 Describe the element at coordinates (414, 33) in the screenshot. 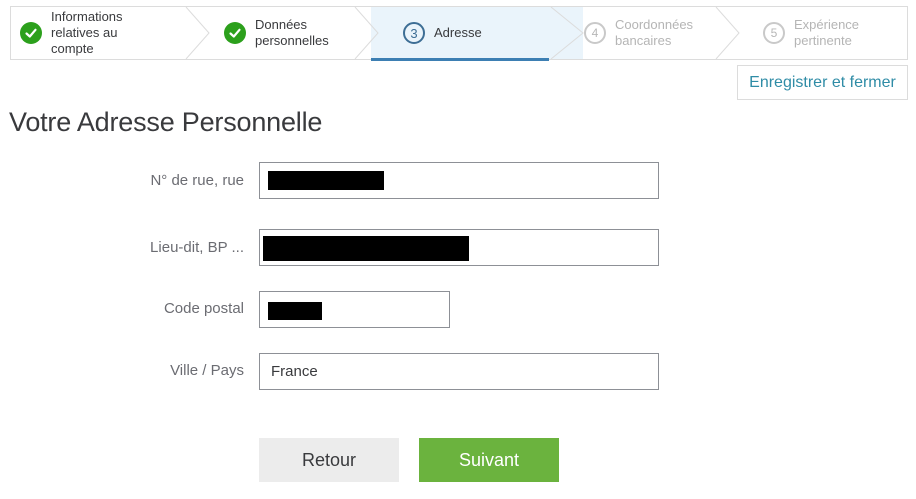

I see `step-number-3: 3` at that location.